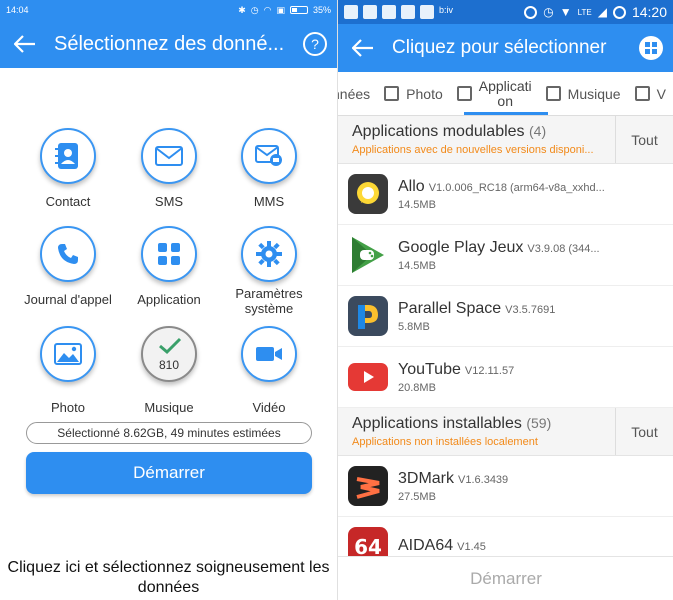 This screenshot has width=673, height=600. I want to click on section-count: (59), so click(539, 423).